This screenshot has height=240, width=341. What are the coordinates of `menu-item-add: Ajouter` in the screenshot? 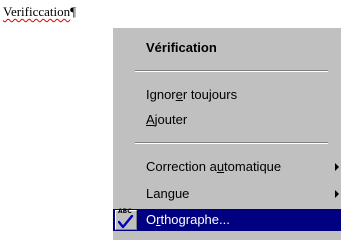 It's located at (227, 120).